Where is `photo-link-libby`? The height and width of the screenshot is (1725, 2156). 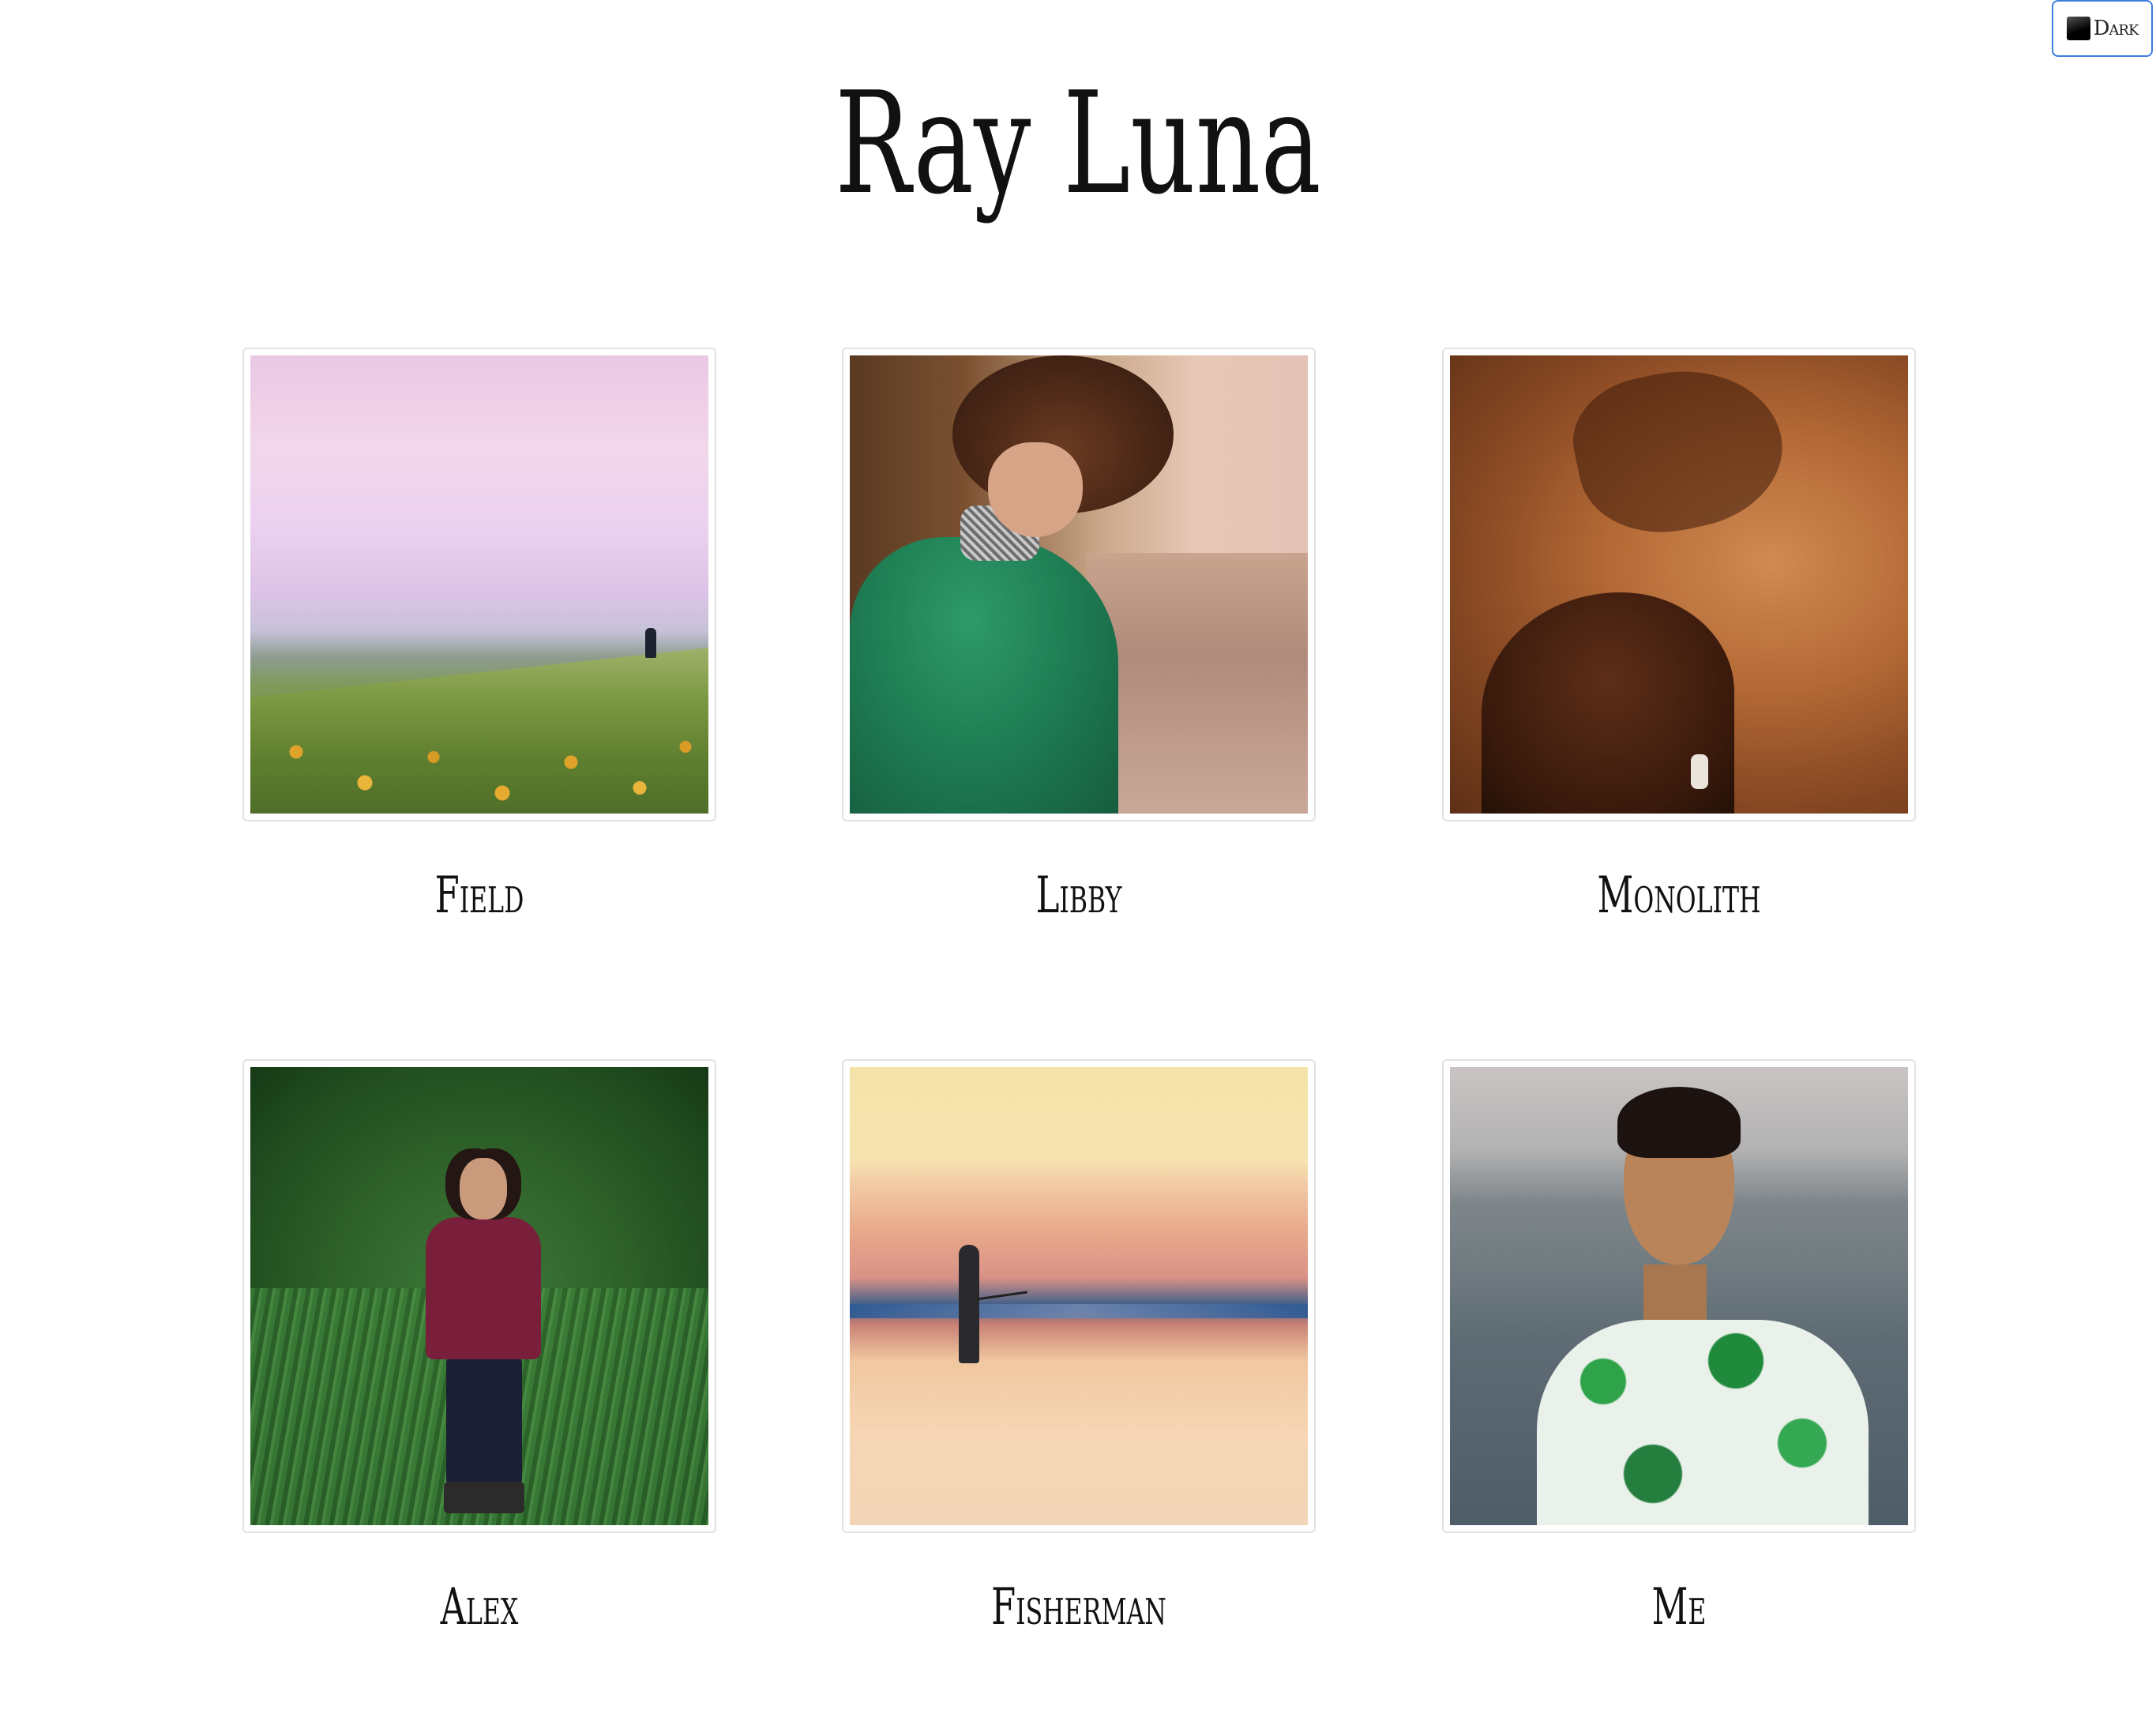
photo-link-libby is located at coordinates (1079, 584).